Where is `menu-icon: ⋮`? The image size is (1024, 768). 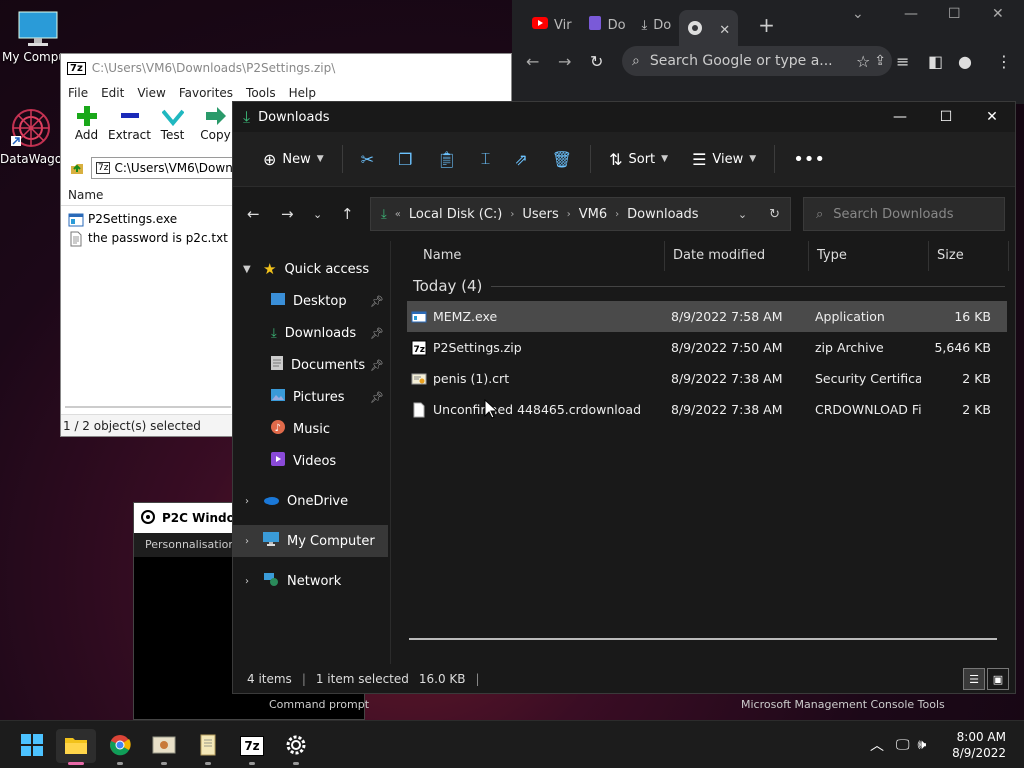
menu-icon: ⋮ is located at coordinates (1004, 61).